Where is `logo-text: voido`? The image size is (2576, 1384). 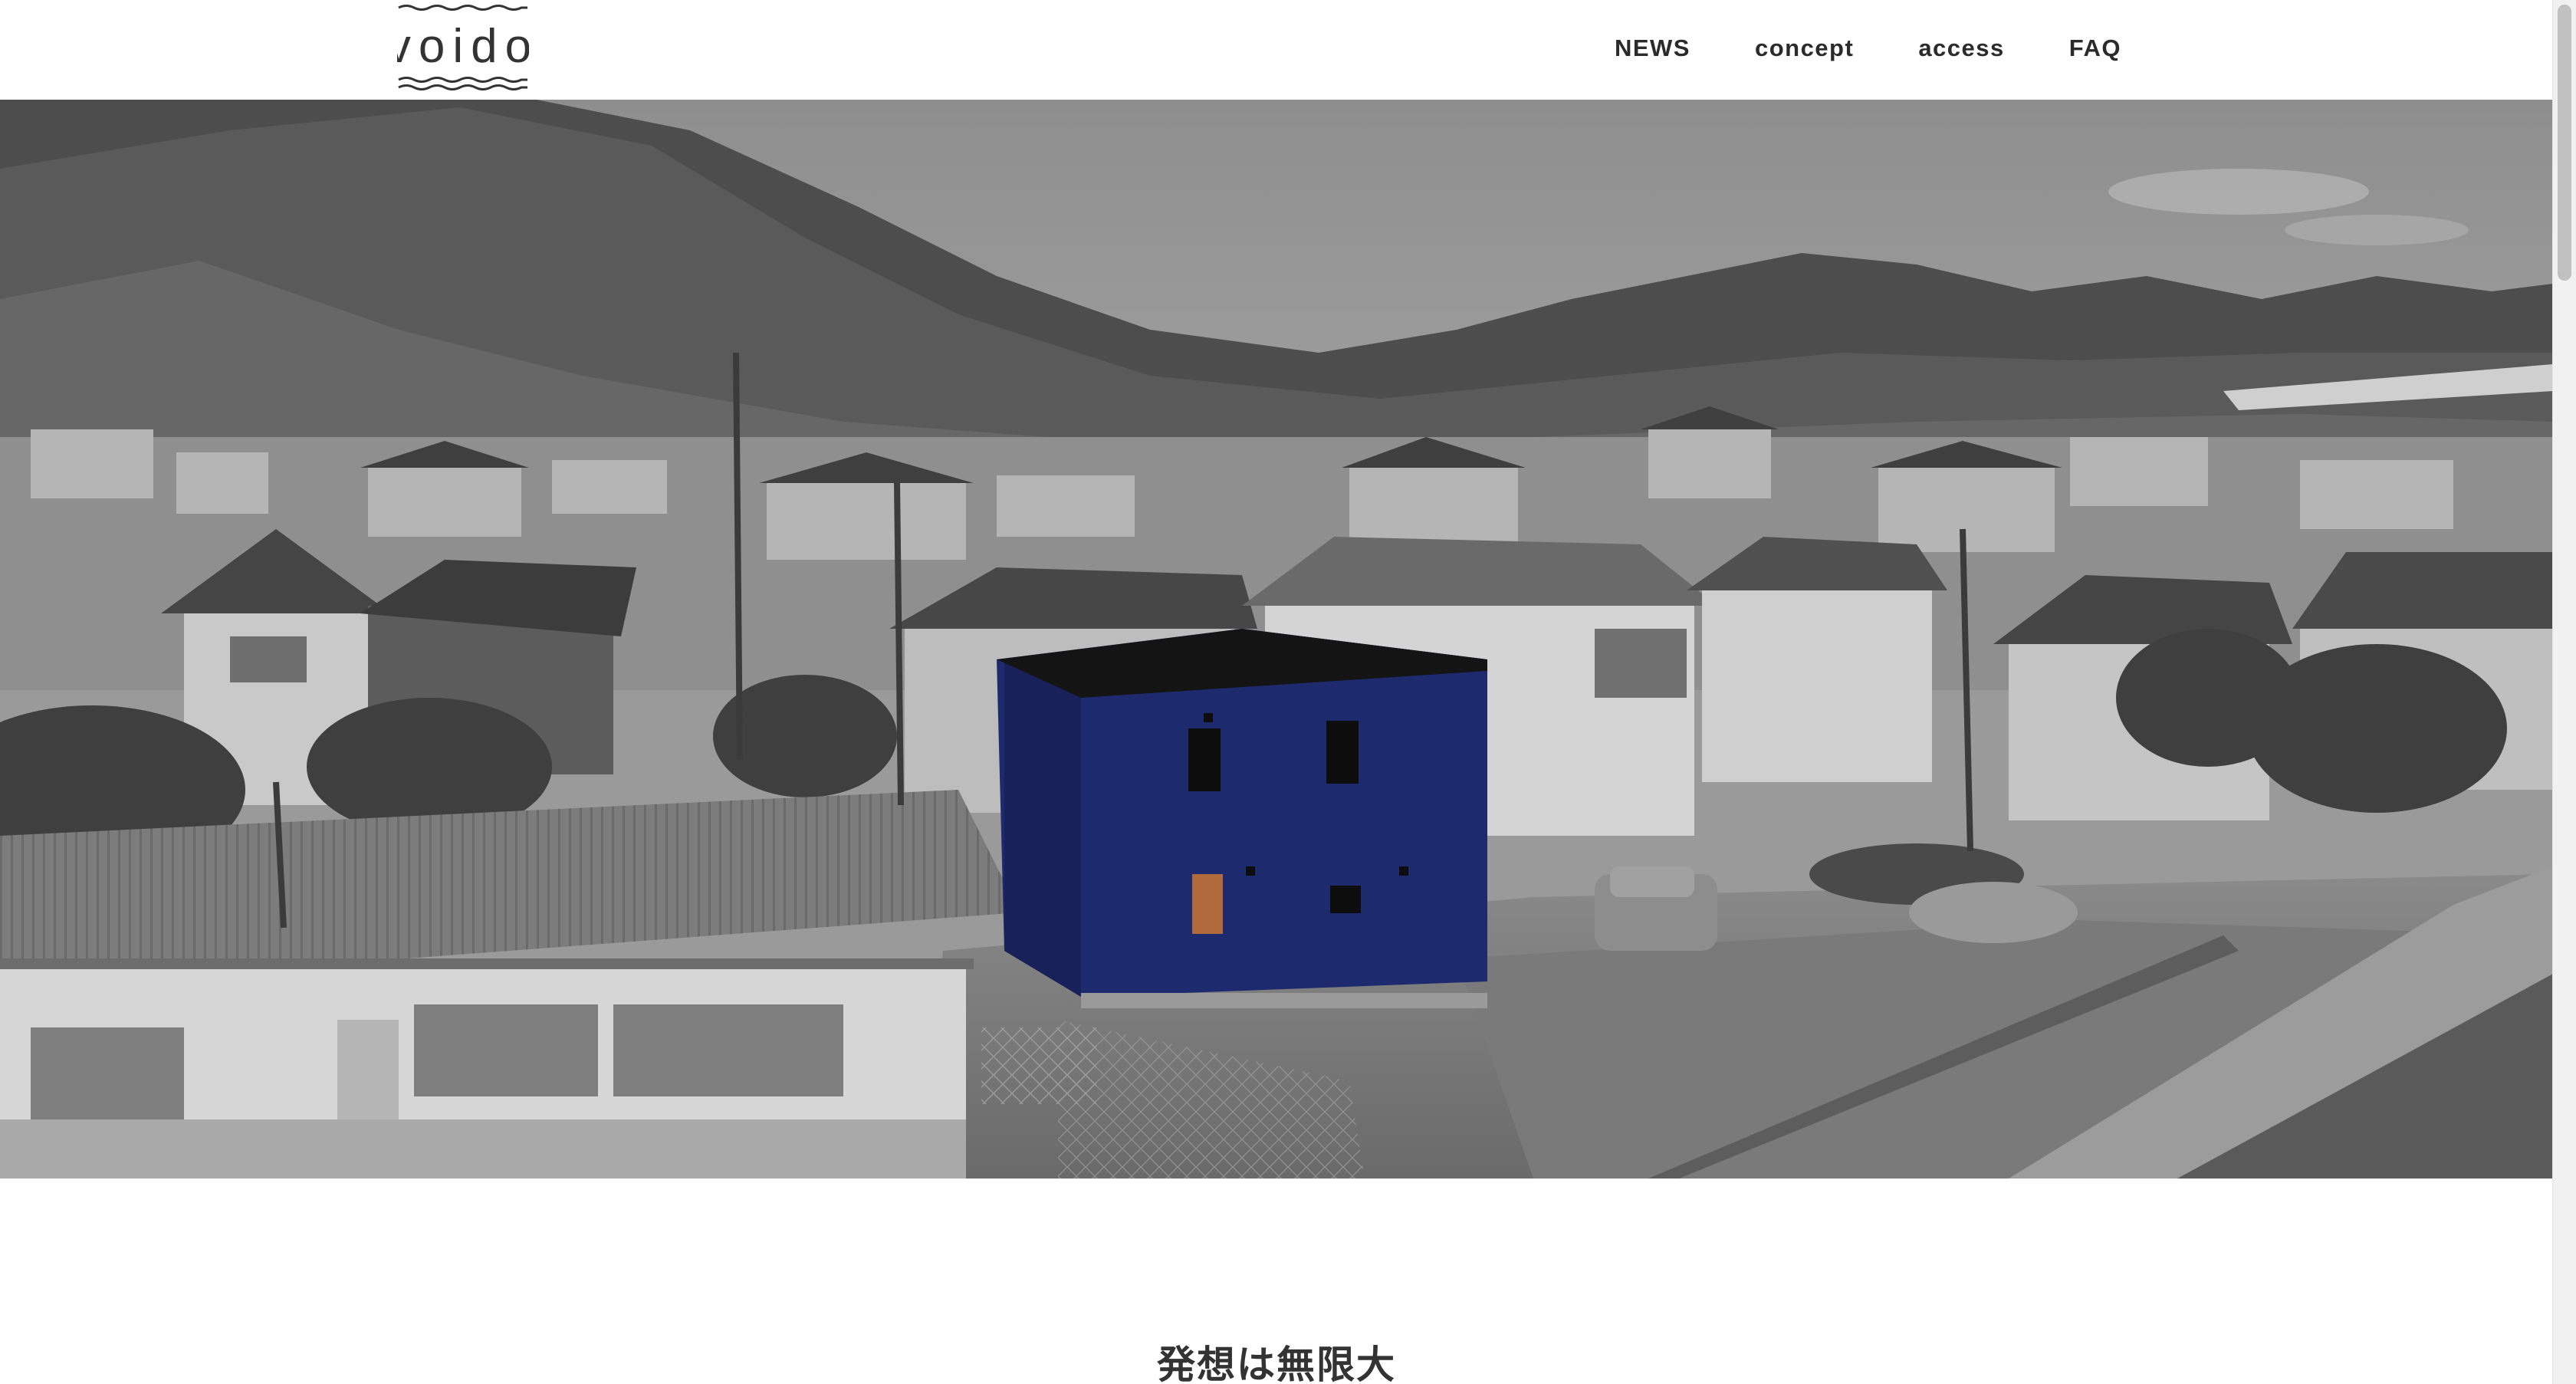
logo-text: voido is located at coordinates (463, 47).